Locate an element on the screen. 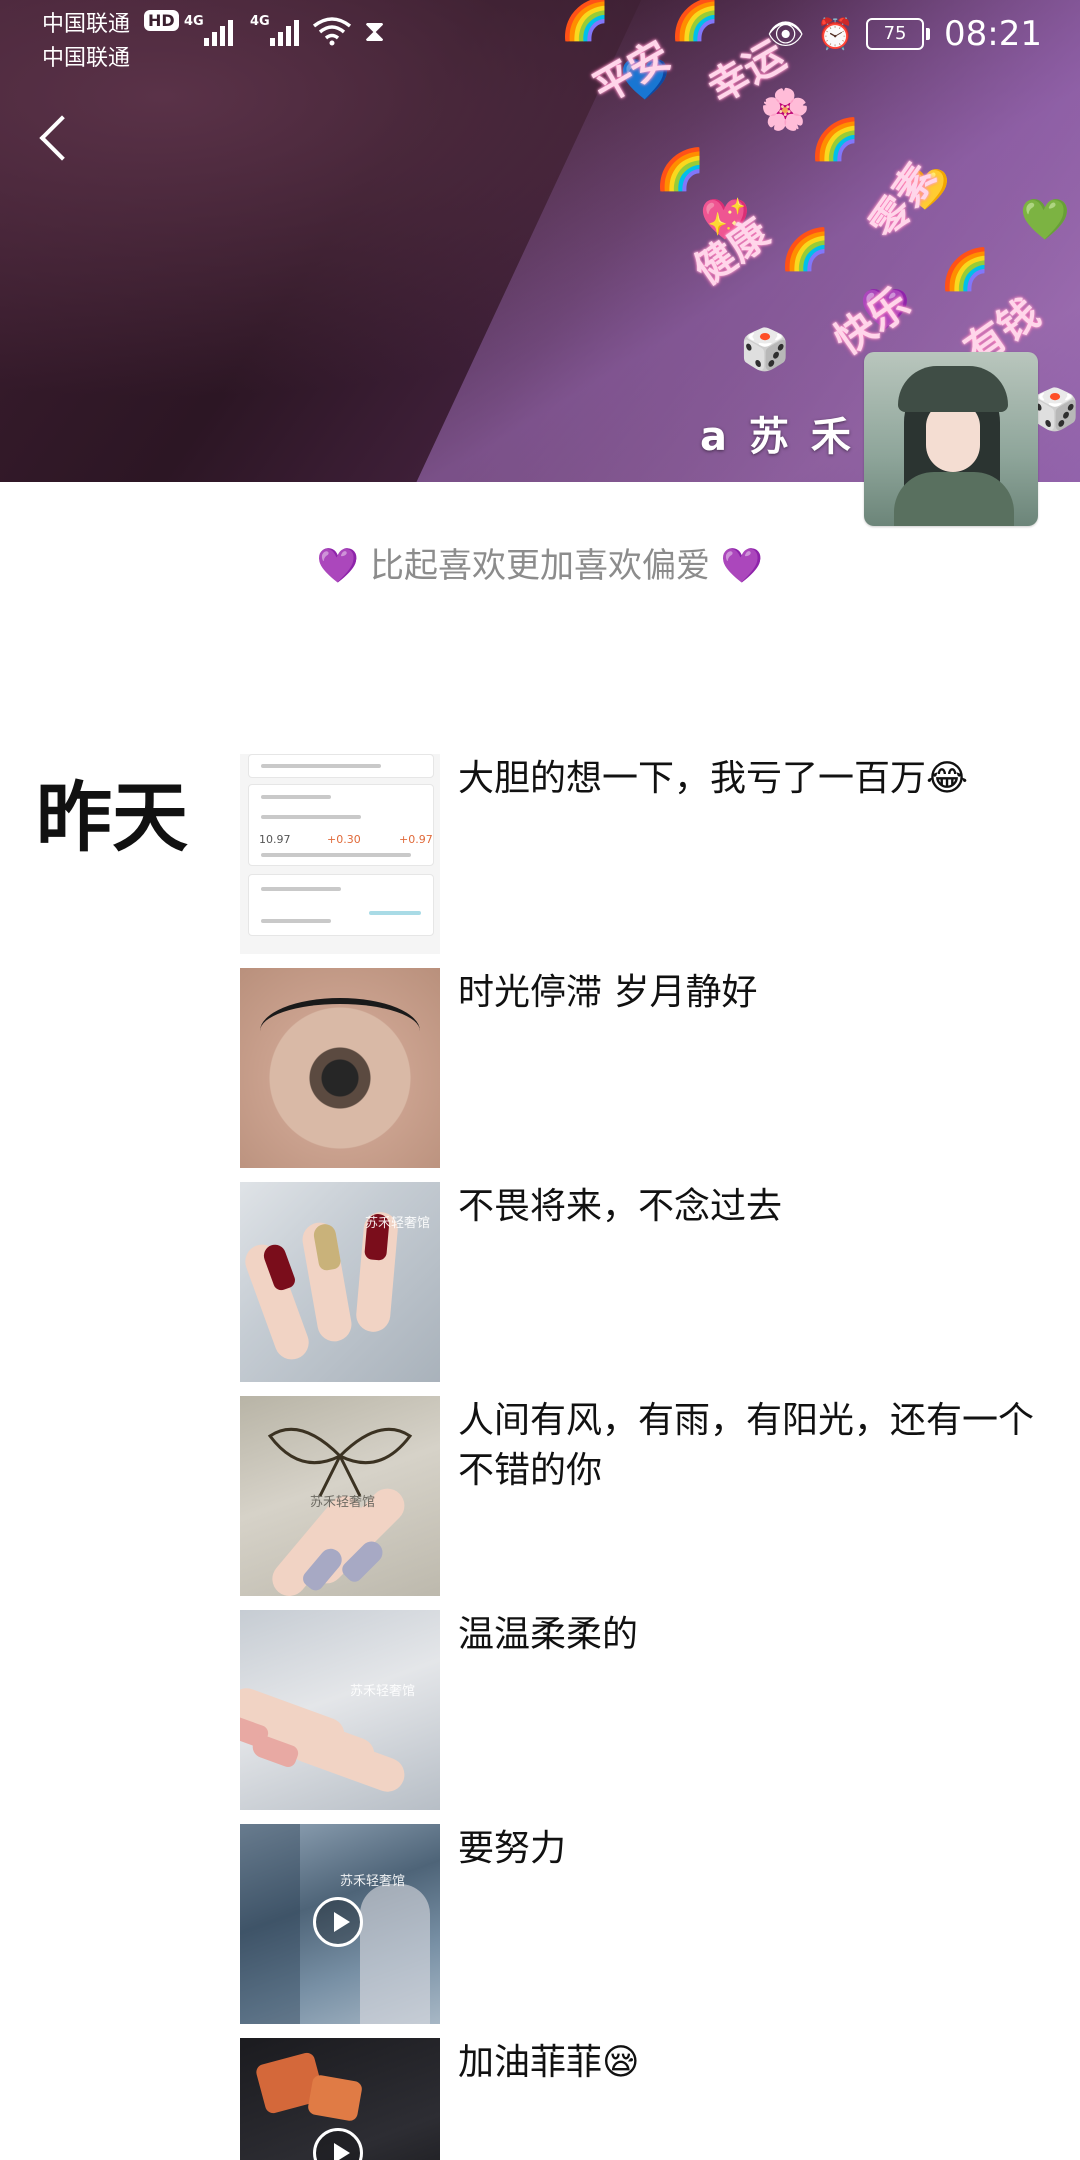 Image resolution: width=1080 pixels, height=2160 pixels. clock-time: 08:21 is located at coordinates (993, 34).